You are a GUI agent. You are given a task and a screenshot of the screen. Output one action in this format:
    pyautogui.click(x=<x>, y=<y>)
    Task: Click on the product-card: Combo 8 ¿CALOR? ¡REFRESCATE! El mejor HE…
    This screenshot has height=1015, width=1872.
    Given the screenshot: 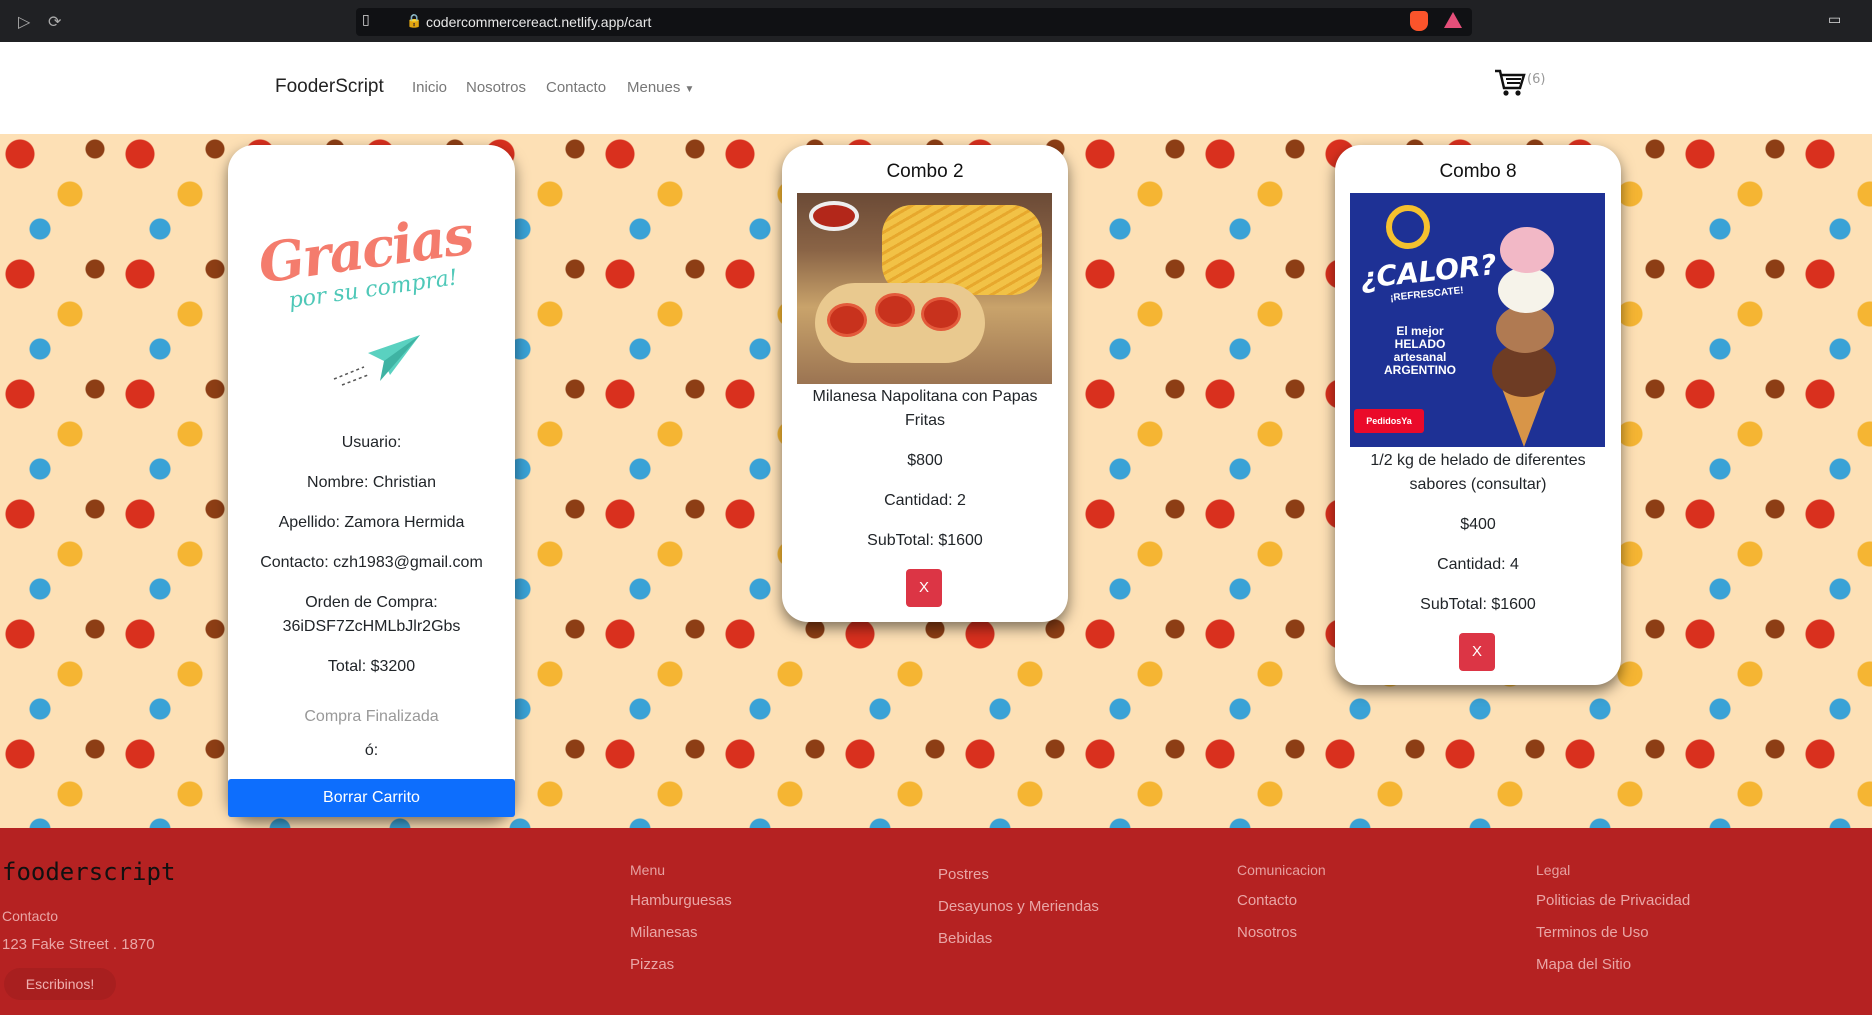 What is the action you would take?
    pyautogui.click(x=1478, y=415)
    